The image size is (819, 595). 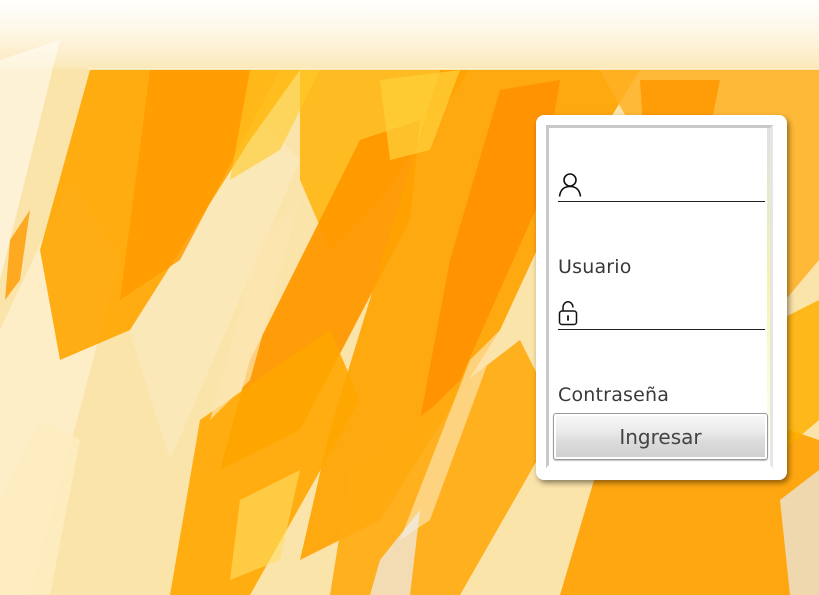 What do you see at coordinates (570, 185) in the screenshot?
I see `user-icon` at bounding box center [570, 185].